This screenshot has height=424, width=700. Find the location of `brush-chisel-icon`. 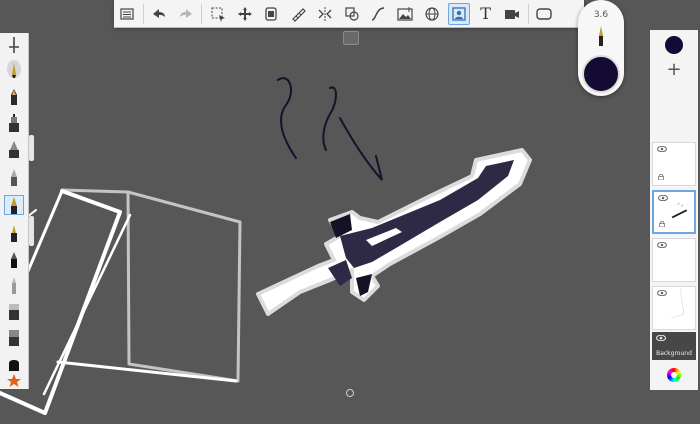

brush-chisel-icon is located at coordinates (14, 311).